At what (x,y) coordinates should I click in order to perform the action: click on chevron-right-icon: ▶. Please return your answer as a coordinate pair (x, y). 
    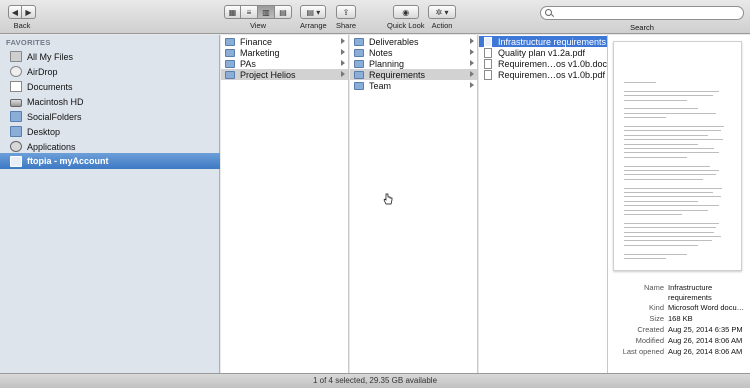
    Looking at the image, I should click on (28, 12).